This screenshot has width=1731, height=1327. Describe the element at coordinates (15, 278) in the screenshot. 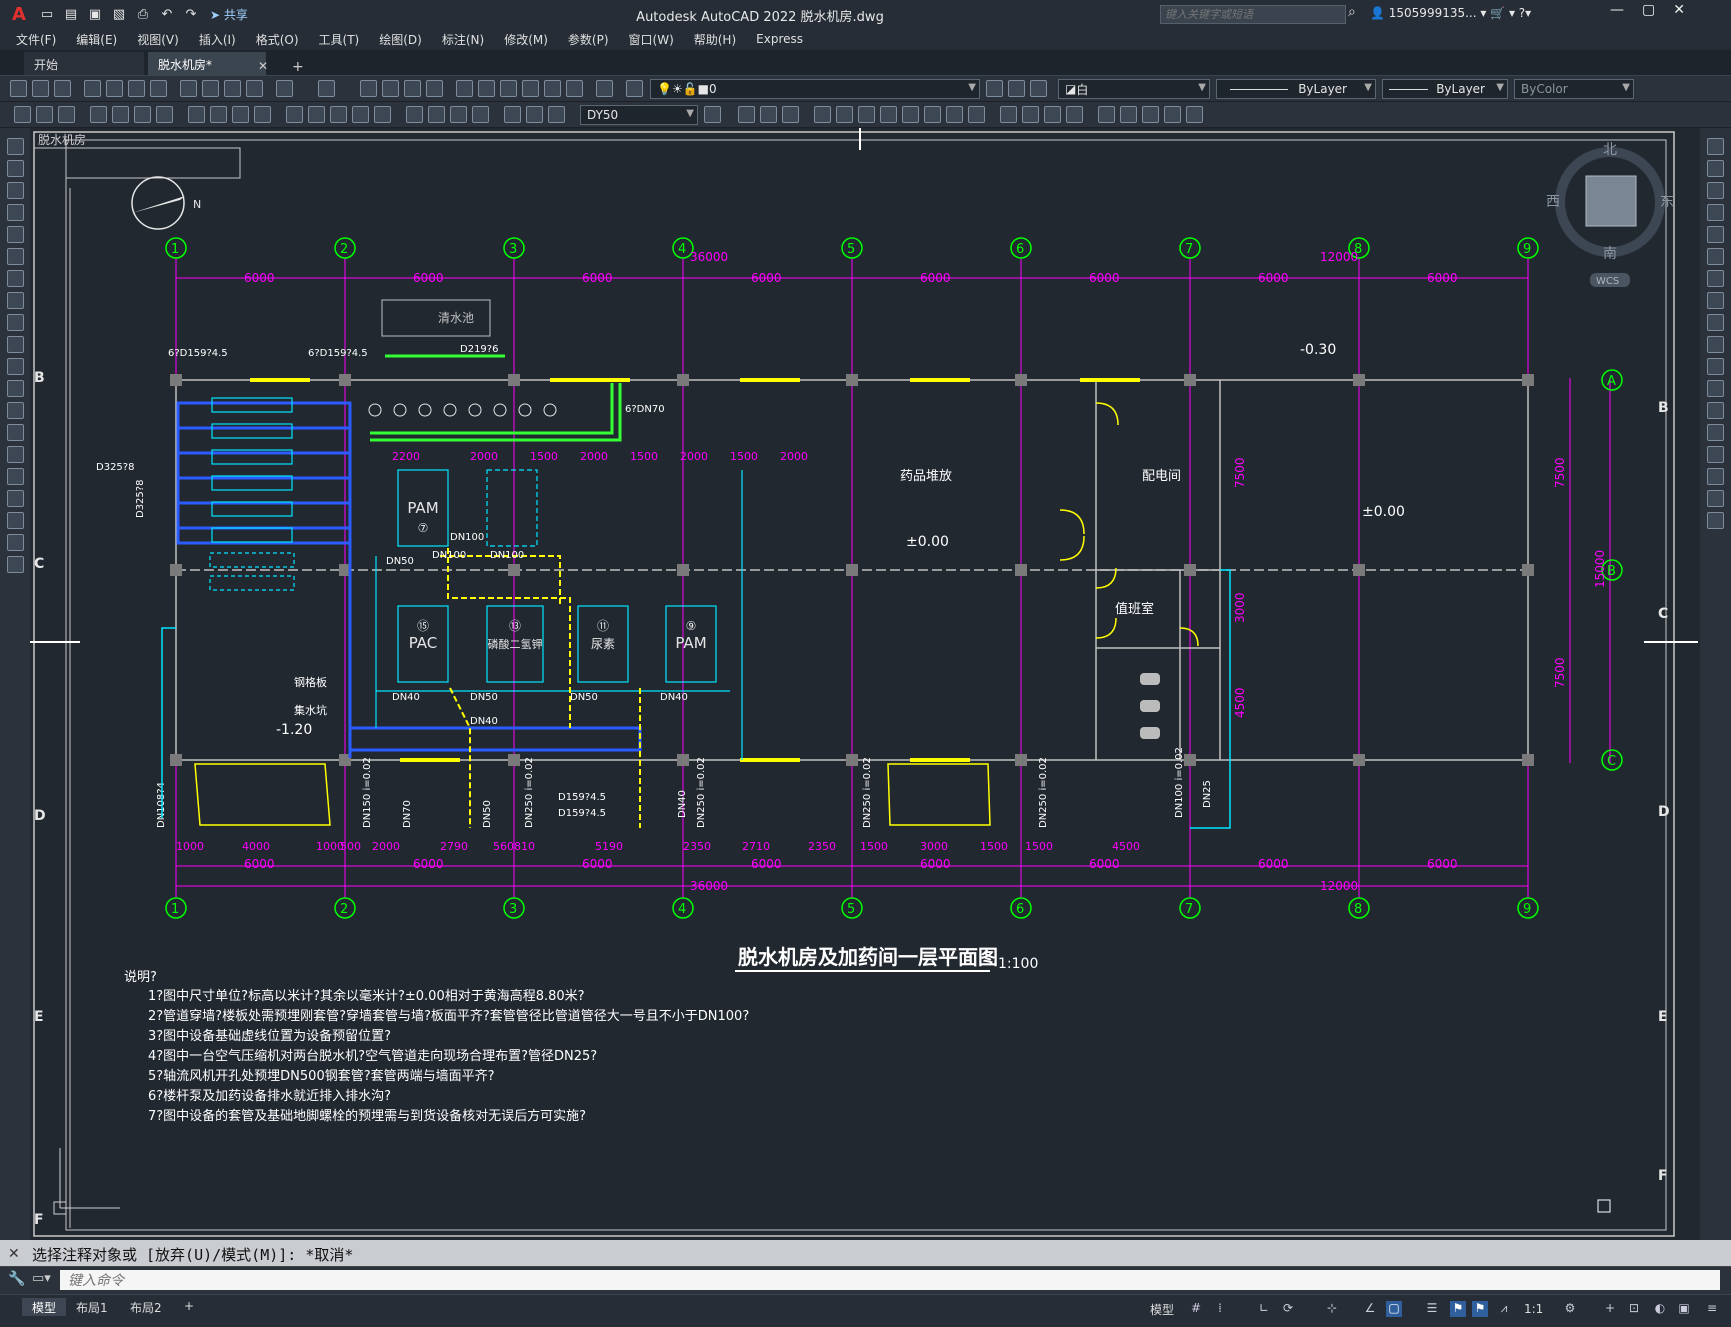

I see `circle-icon` at that location.